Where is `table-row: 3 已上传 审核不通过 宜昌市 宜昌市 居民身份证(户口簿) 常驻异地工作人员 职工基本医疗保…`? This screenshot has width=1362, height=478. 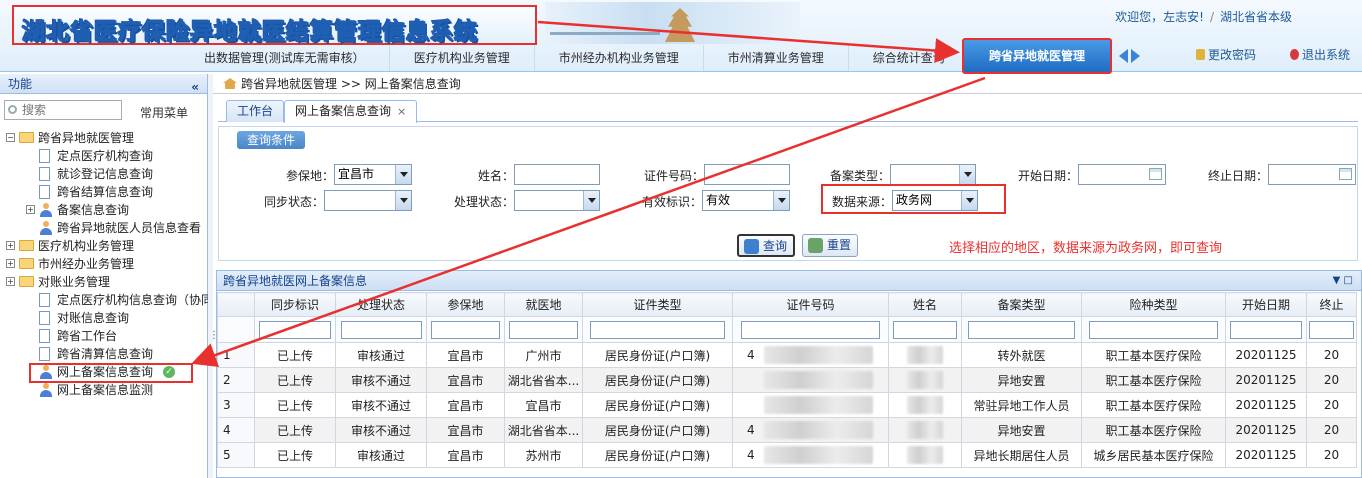 table-row: 3 已上传 审核不通过 宜昌市 宜昌市 居民身份证(户口簿) 常驻异地工作人员 职工基本医疗保… is located at coordinates (787, 405).